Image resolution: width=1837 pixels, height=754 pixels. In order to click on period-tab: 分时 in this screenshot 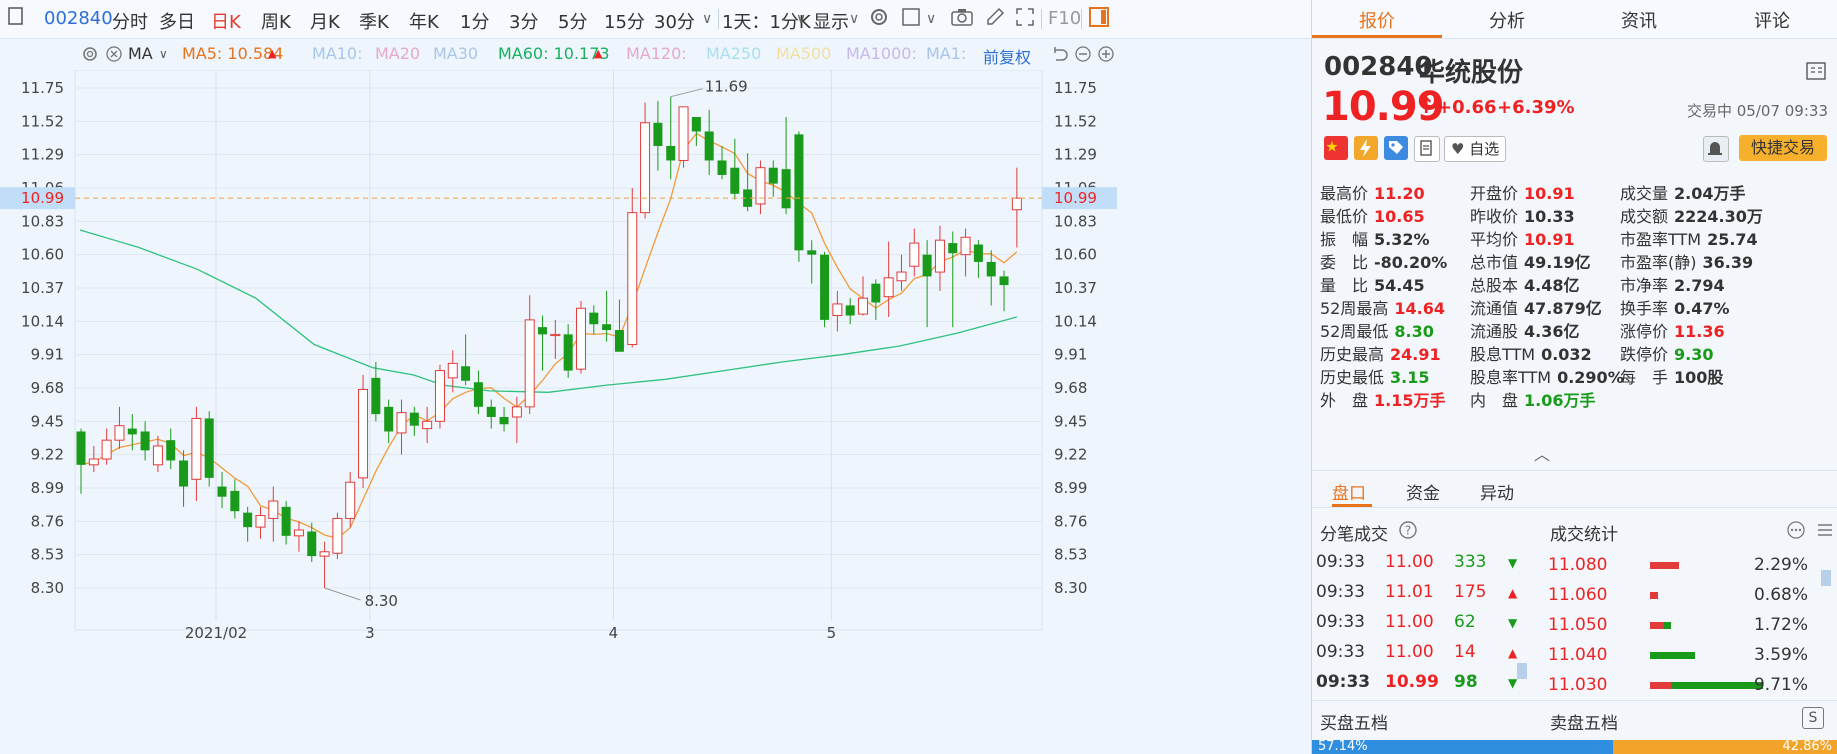, I will do `click(130, 21)`.